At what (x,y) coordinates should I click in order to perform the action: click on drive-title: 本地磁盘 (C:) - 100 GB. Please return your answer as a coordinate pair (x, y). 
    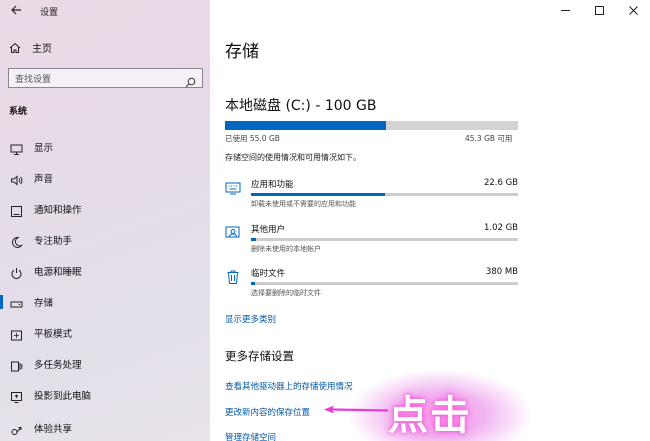
    Looking at the image, I should click on (301, 106).